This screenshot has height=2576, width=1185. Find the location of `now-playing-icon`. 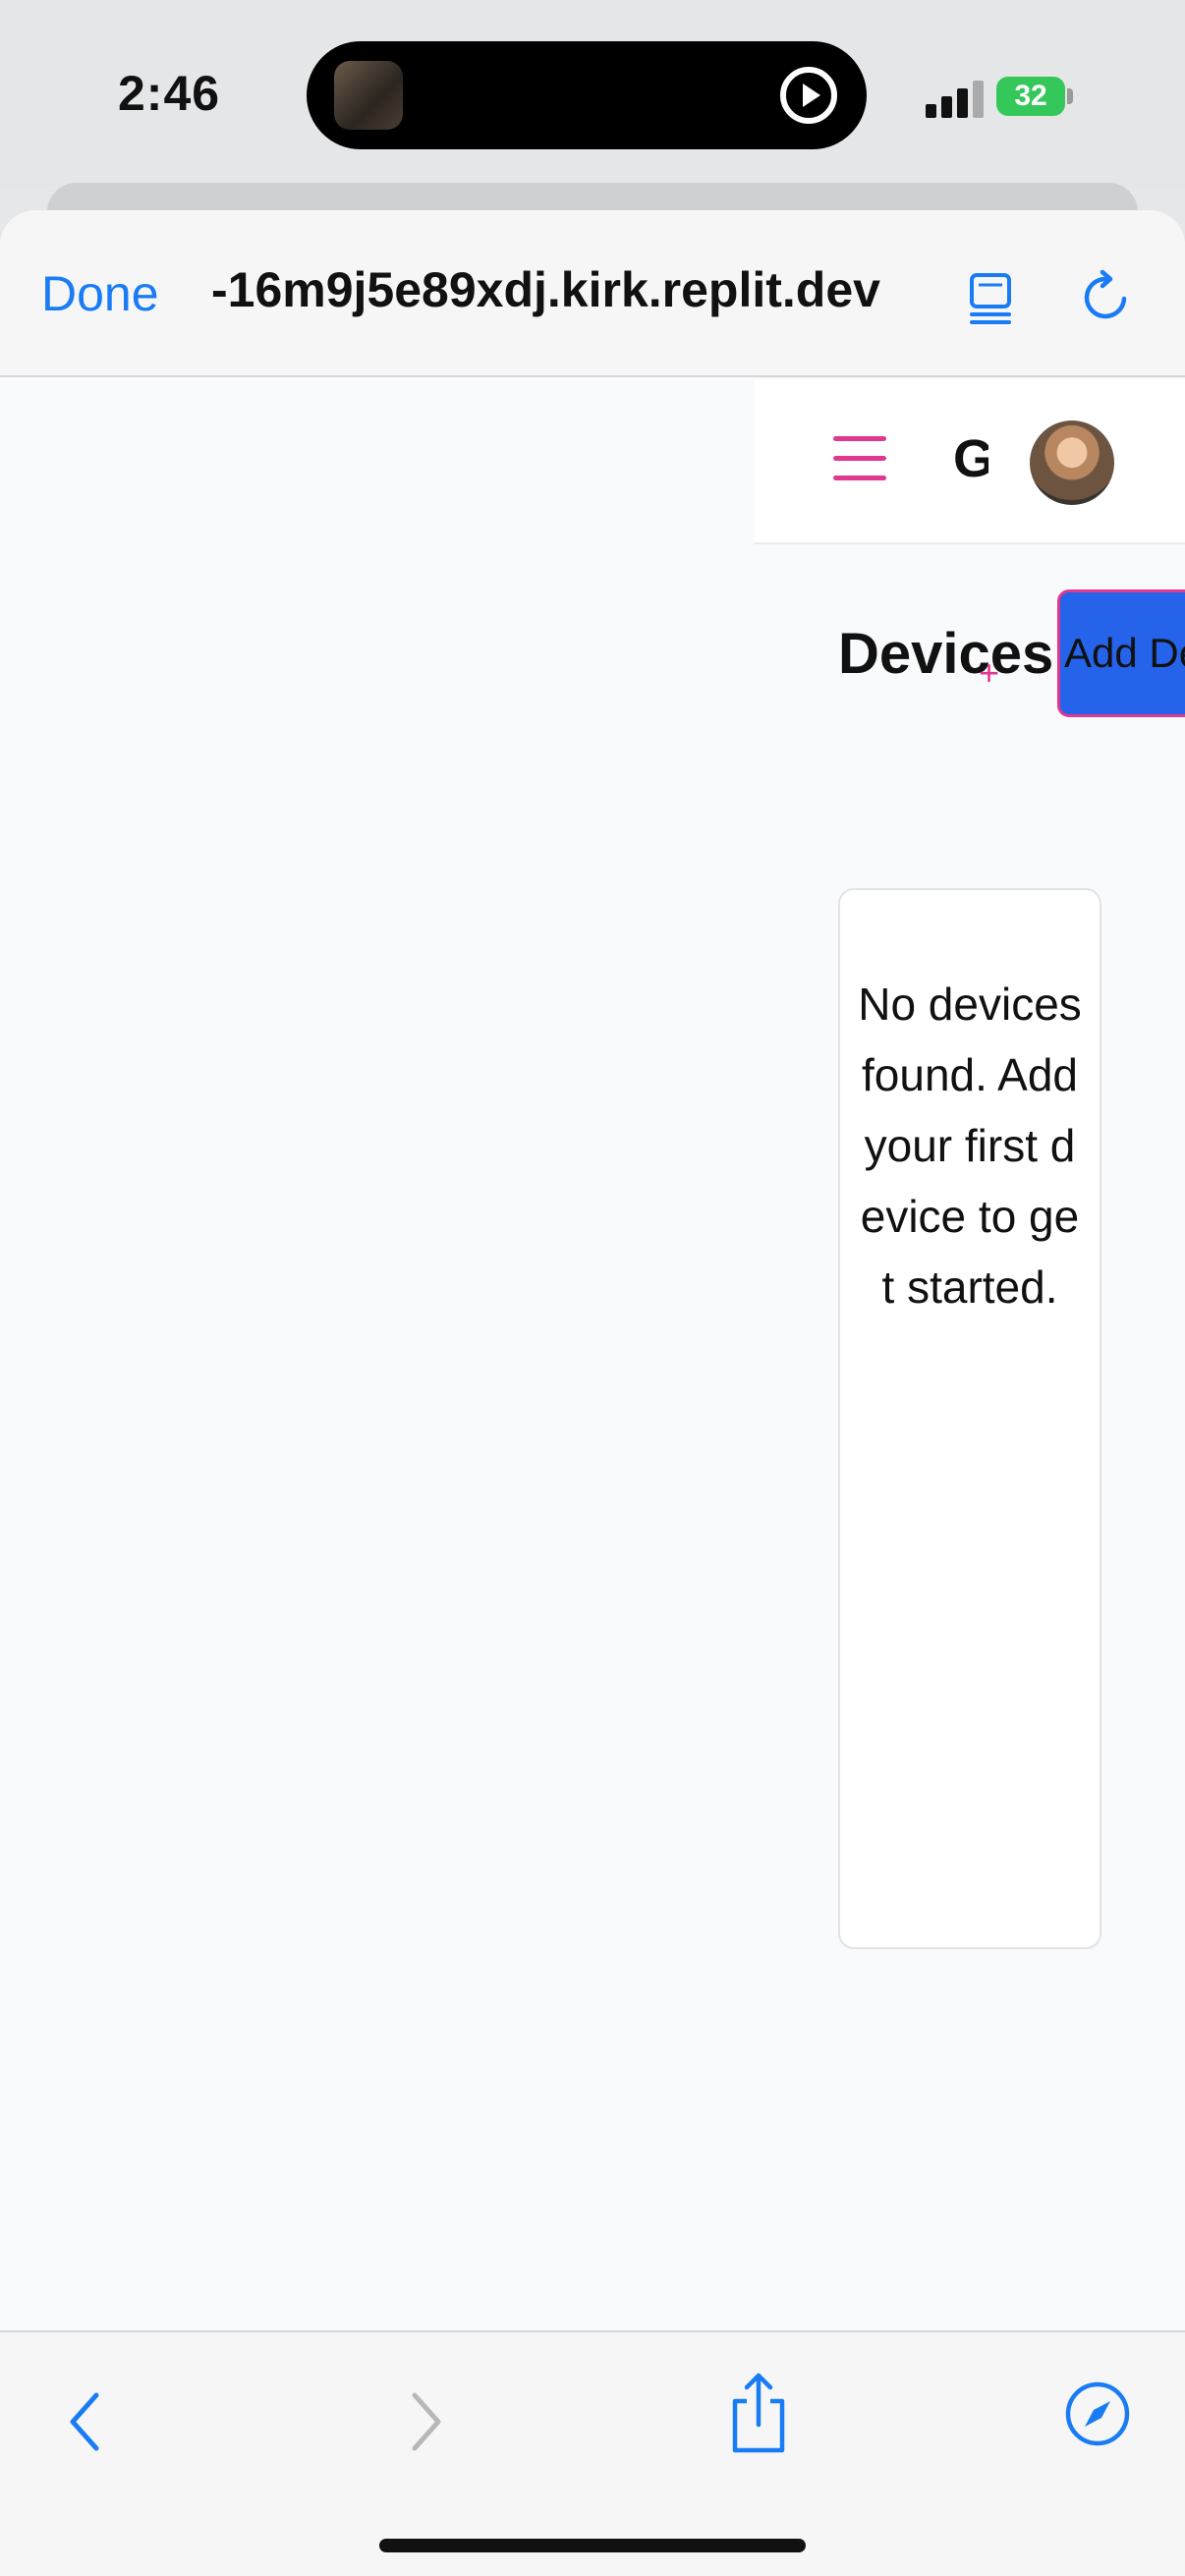

now-playing-icon is located at coordinates (369, 95).